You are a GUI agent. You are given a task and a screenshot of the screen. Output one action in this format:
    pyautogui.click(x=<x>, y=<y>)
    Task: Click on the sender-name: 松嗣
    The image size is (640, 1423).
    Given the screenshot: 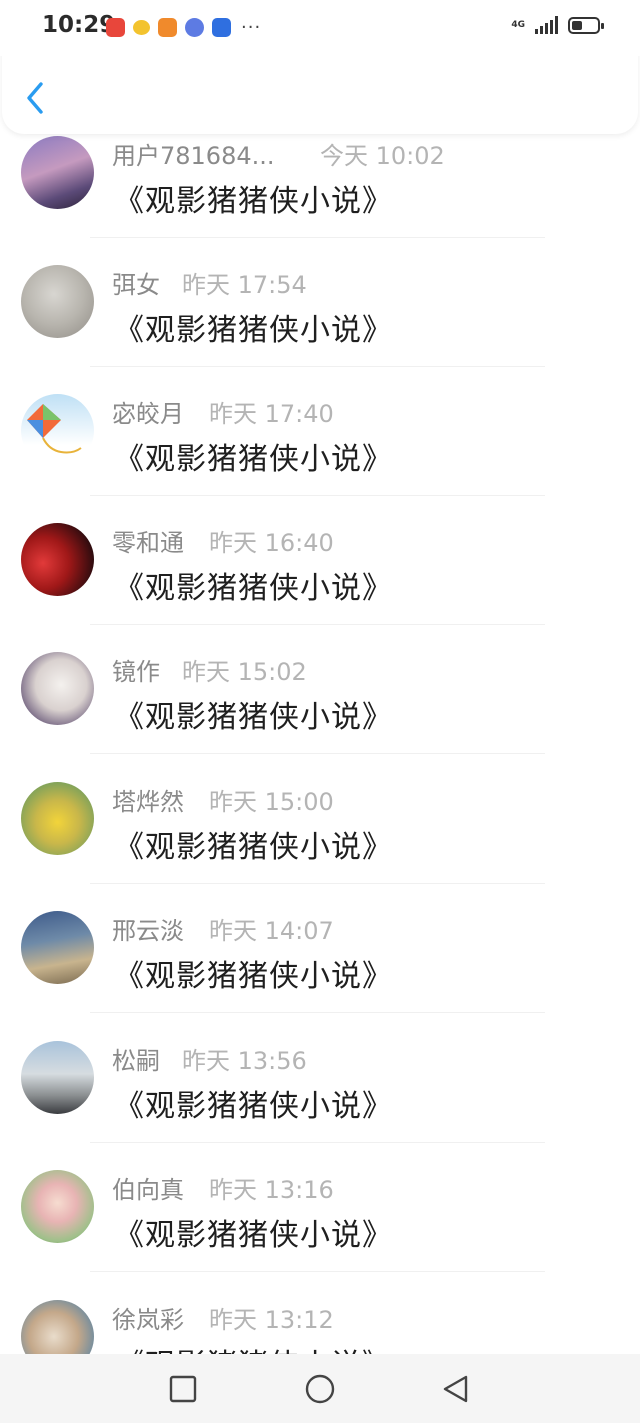 What is the action you would take?
    pyautogui.click(x=136, y=1061)
    